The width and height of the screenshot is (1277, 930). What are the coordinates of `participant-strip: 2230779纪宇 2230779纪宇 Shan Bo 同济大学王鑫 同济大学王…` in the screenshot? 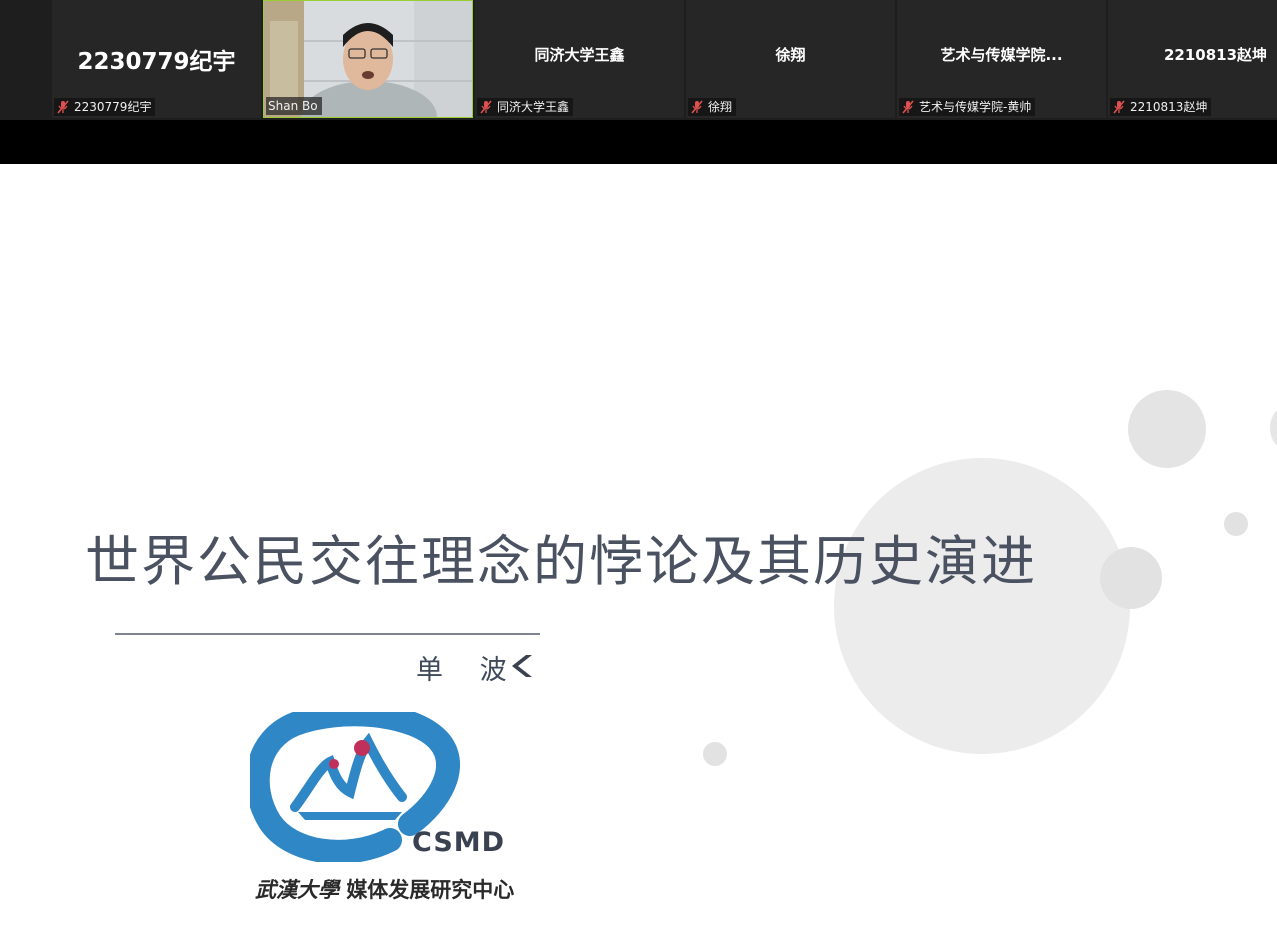 It's located at (638, 60).